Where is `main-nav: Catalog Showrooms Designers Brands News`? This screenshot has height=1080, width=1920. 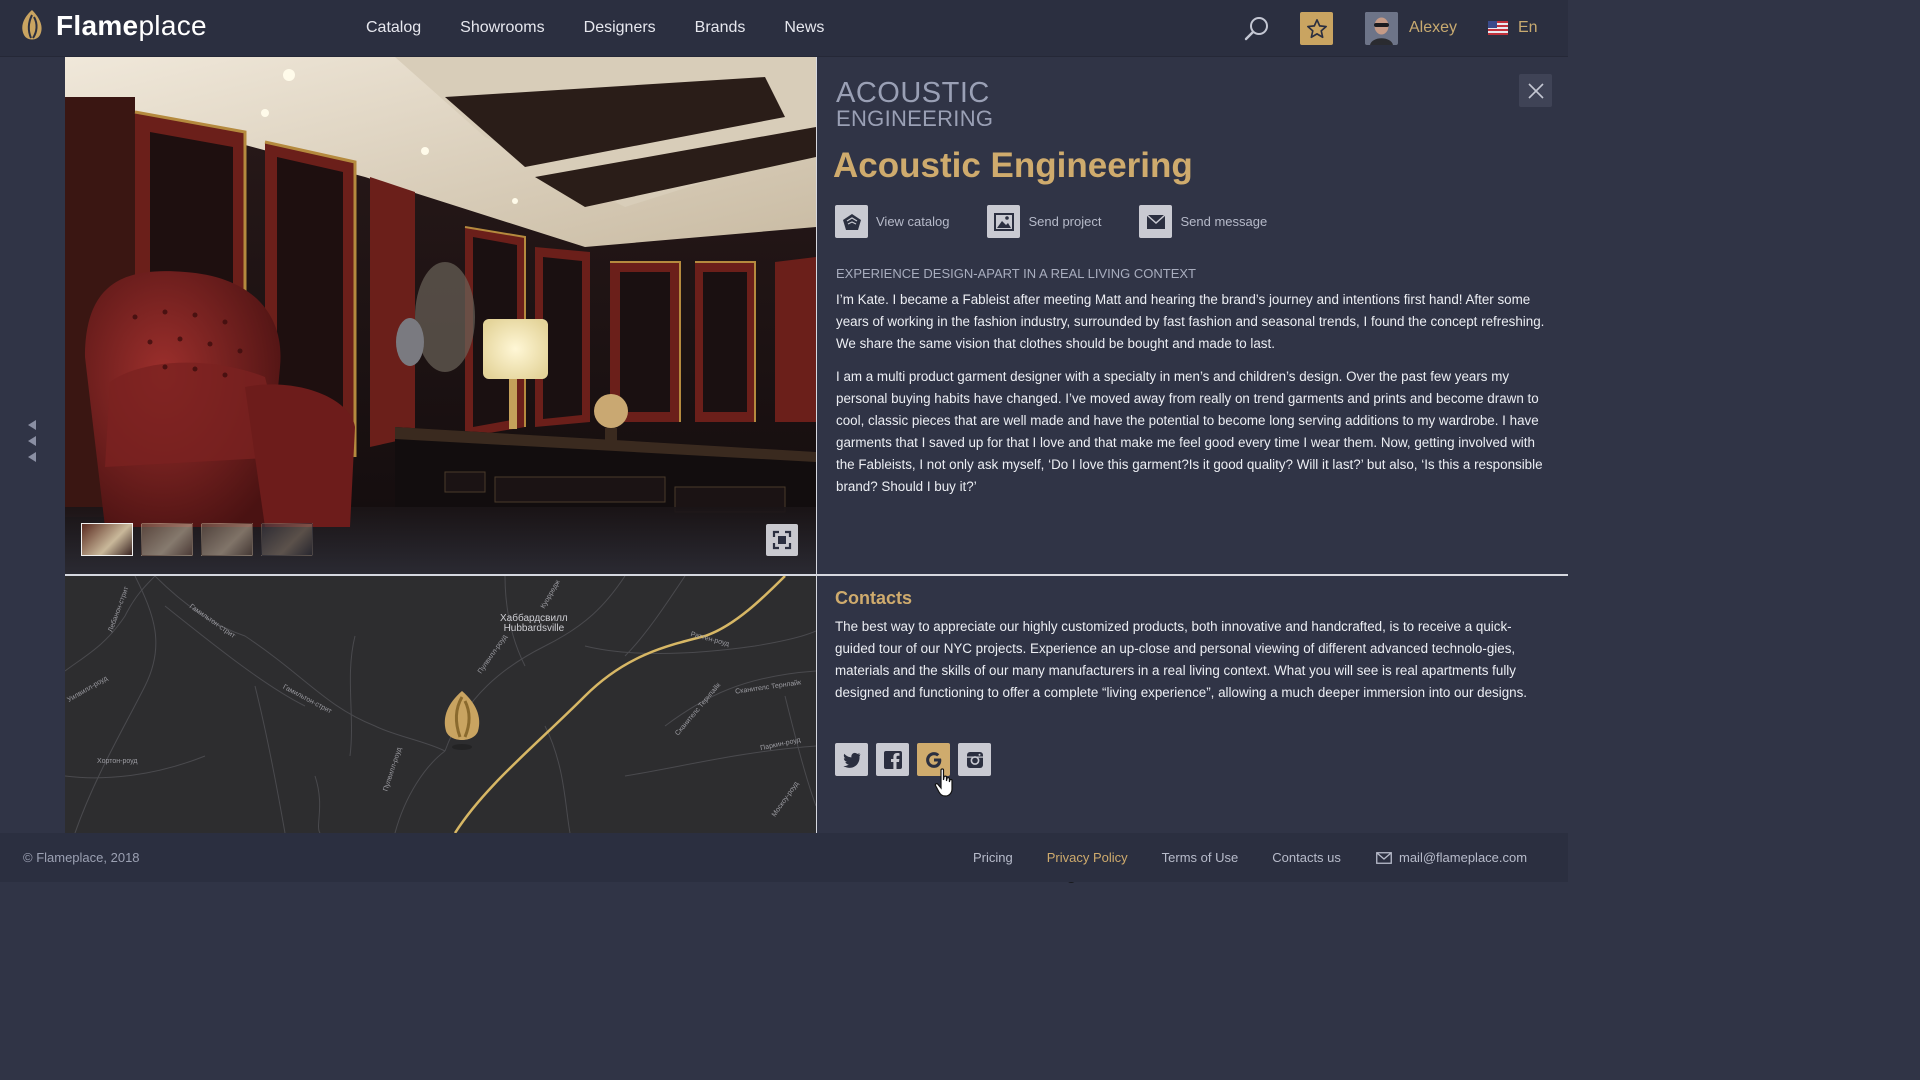 main-nav: Catalog Showrooms Designers Brands News is located at coordinates (595, 28).